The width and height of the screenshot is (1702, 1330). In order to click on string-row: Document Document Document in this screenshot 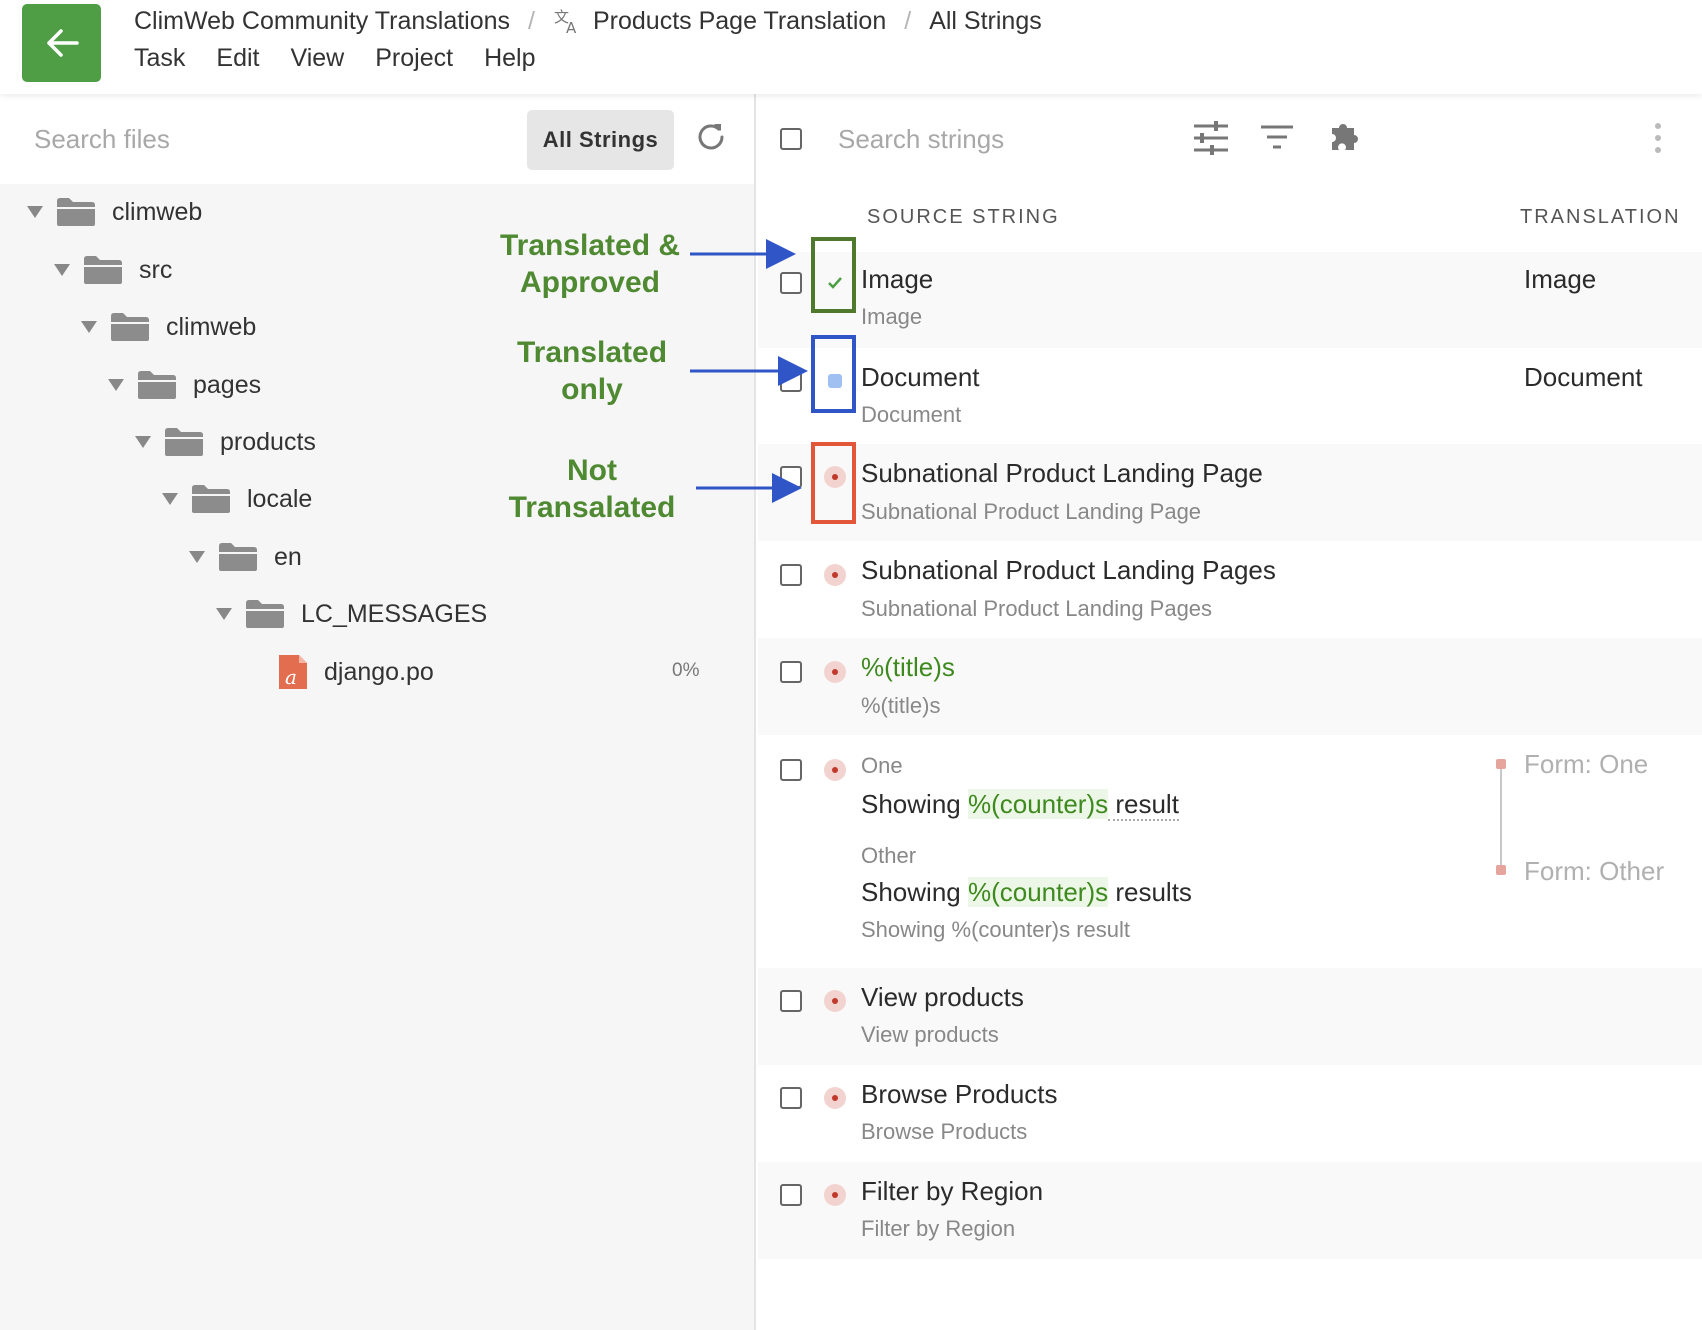, I will do `click(1230, 396)`.